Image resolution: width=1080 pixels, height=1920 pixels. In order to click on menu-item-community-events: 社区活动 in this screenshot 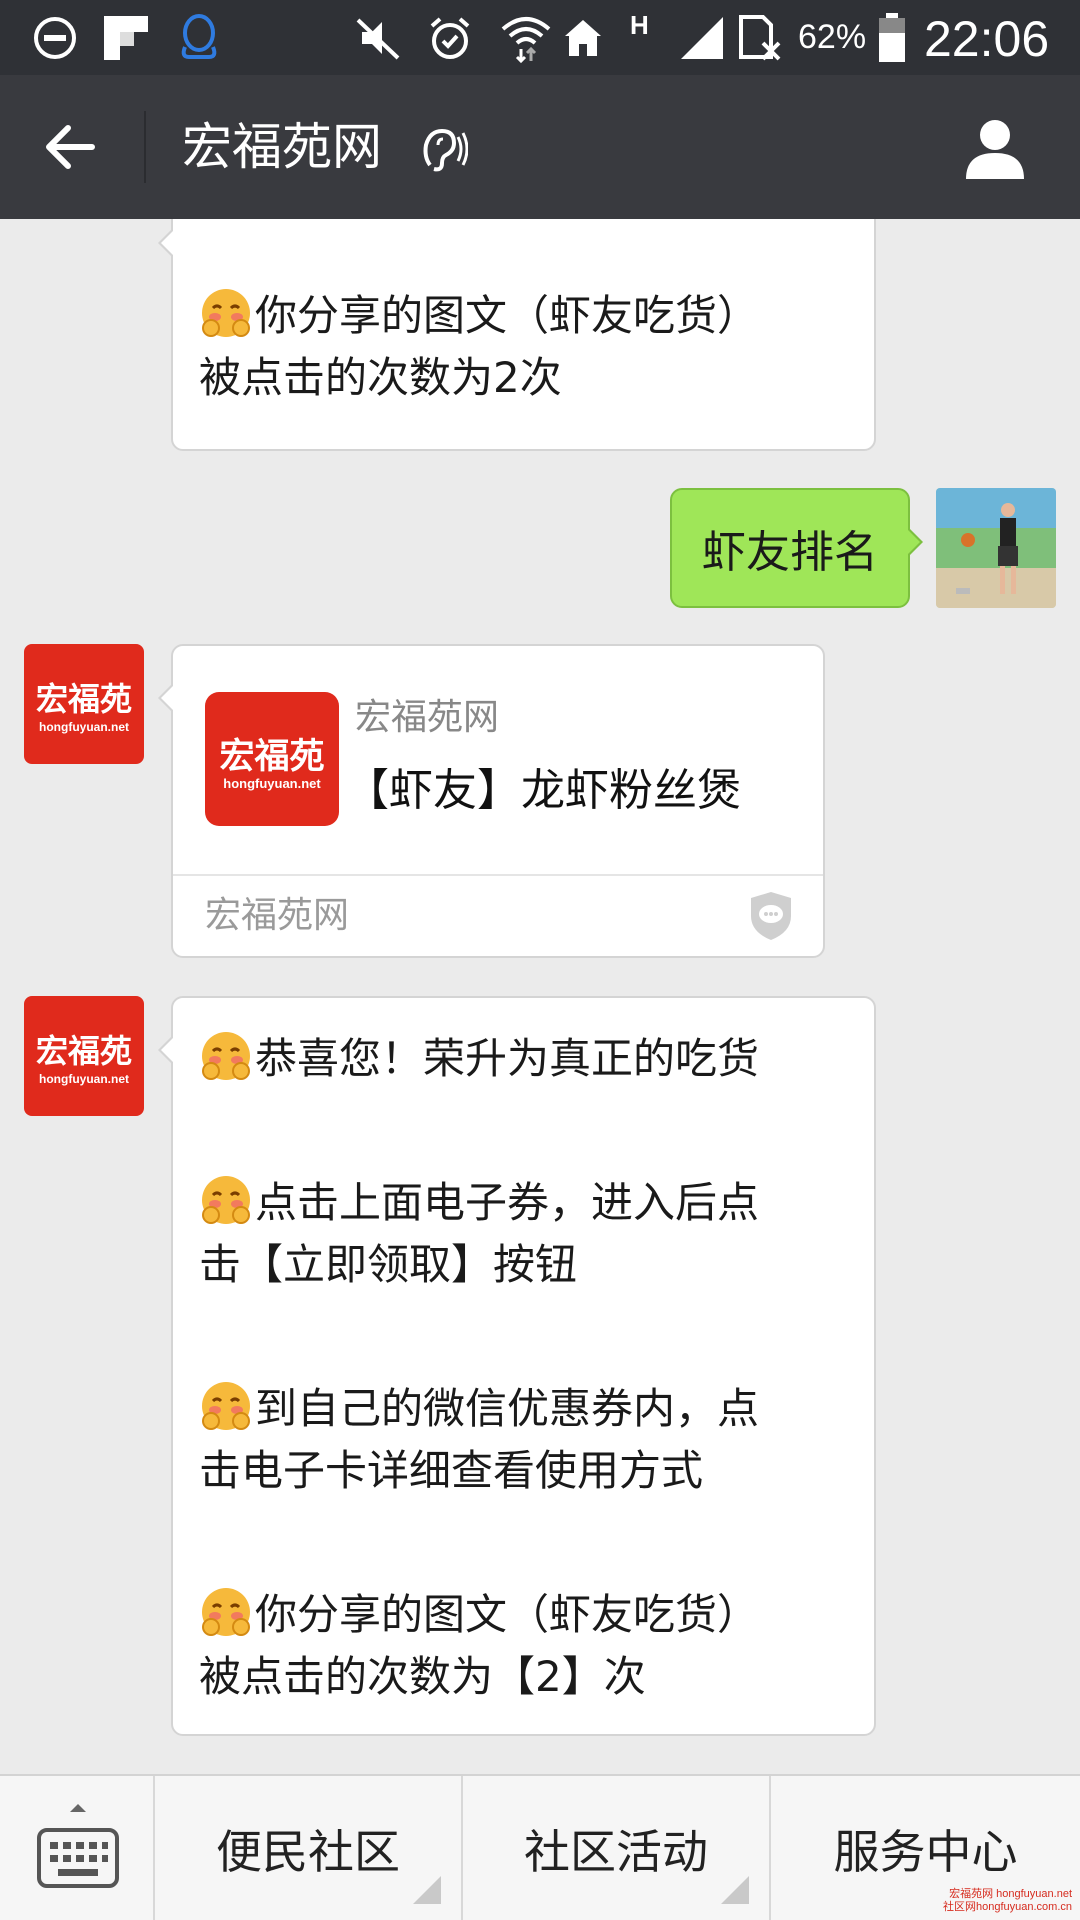, I will do `click(617, 1848)`.